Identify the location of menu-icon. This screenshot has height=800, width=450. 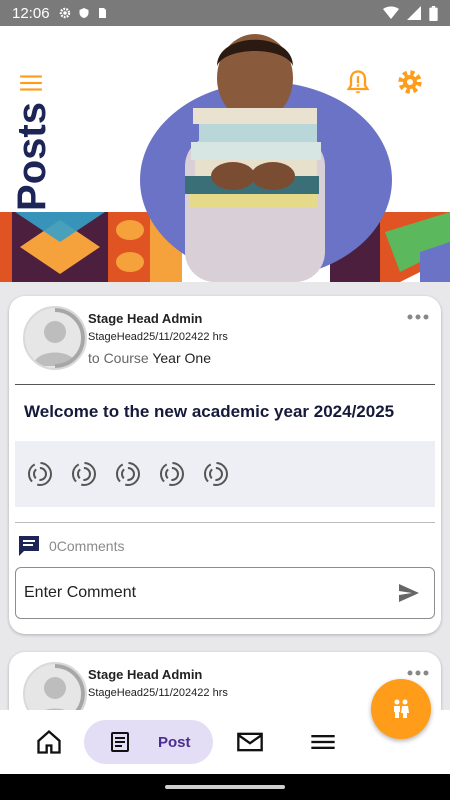
(323, 742).